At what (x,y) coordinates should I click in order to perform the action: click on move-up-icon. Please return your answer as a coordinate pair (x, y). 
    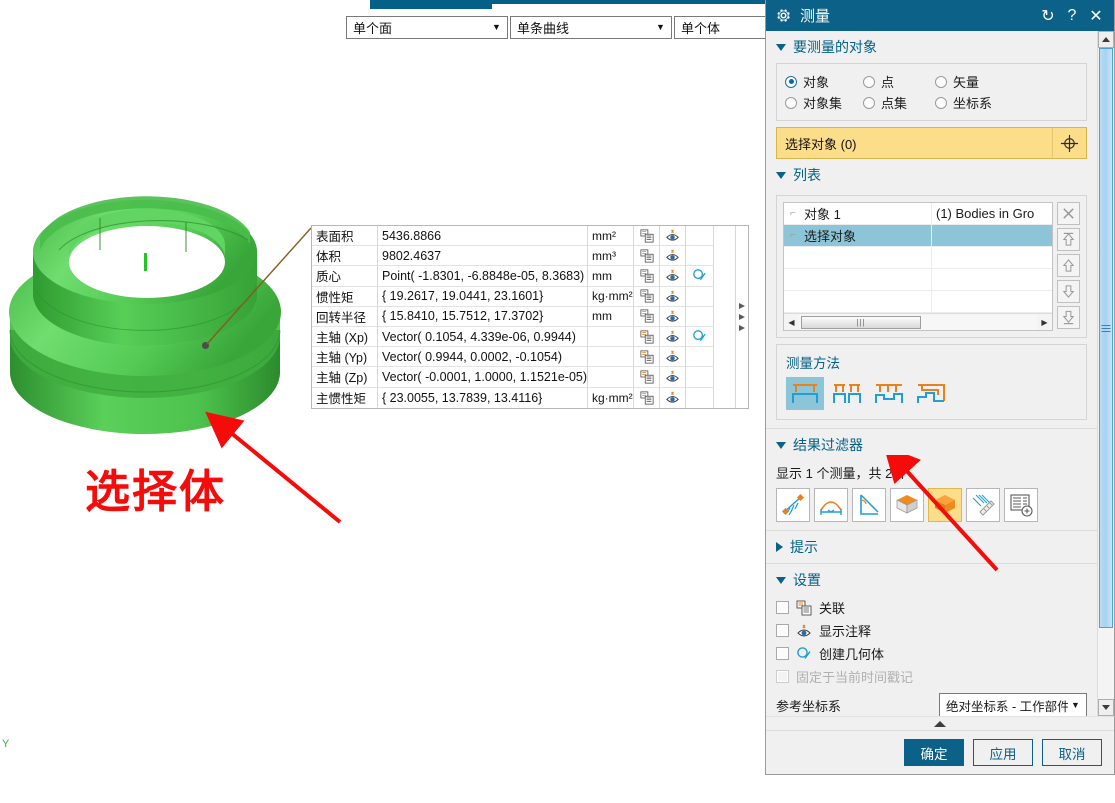
    Looking at the image, I should click on (1068, 265).